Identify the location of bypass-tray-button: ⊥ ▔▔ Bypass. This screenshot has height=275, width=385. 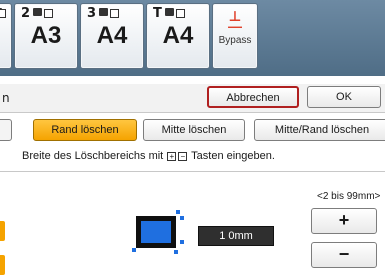
(235, 36).